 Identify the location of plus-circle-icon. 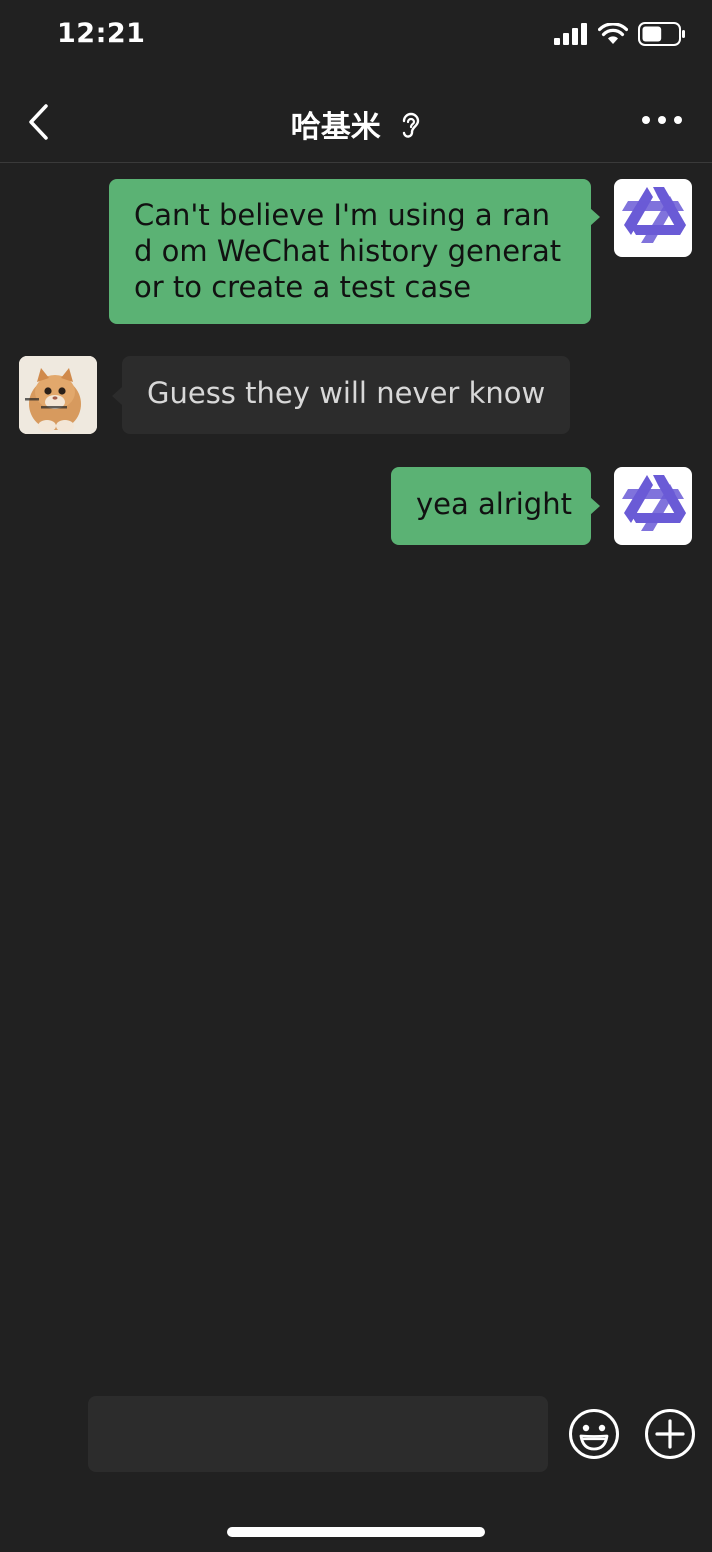
(670, 1434).